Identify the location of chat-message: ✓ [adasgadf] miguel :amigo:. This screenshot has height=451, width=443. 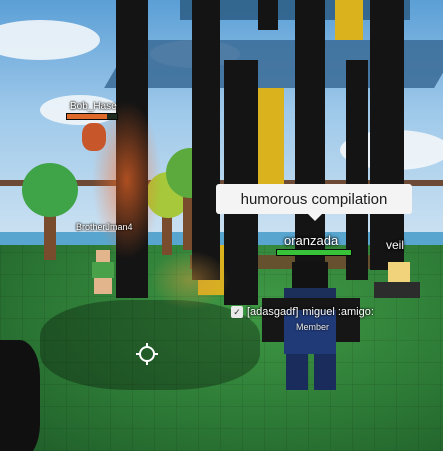
(302, 312).